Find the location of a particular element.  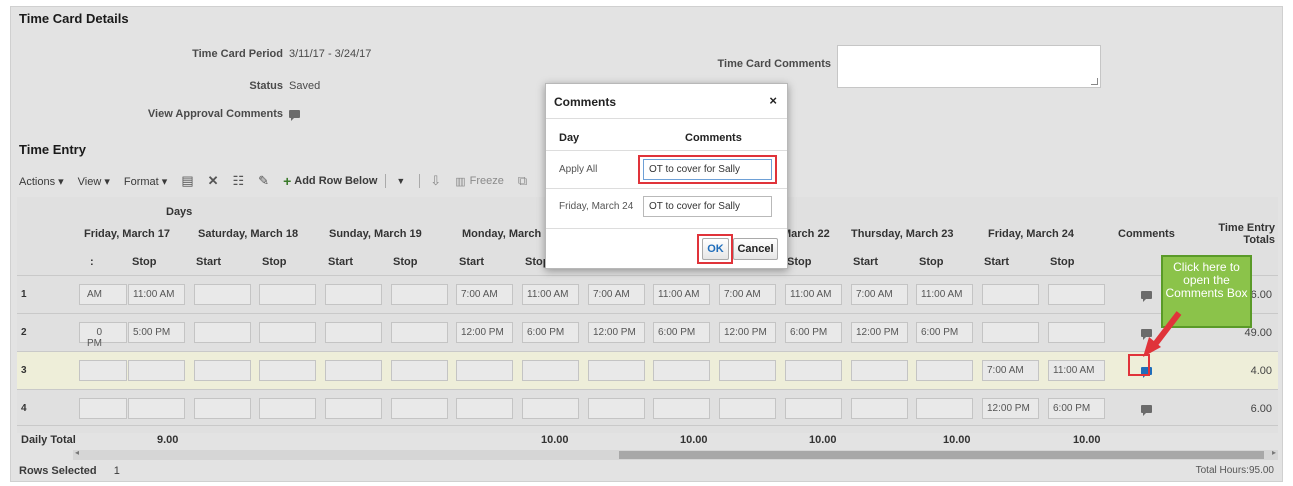

view-menu: View ▾ is located at coordinates (94, 181).